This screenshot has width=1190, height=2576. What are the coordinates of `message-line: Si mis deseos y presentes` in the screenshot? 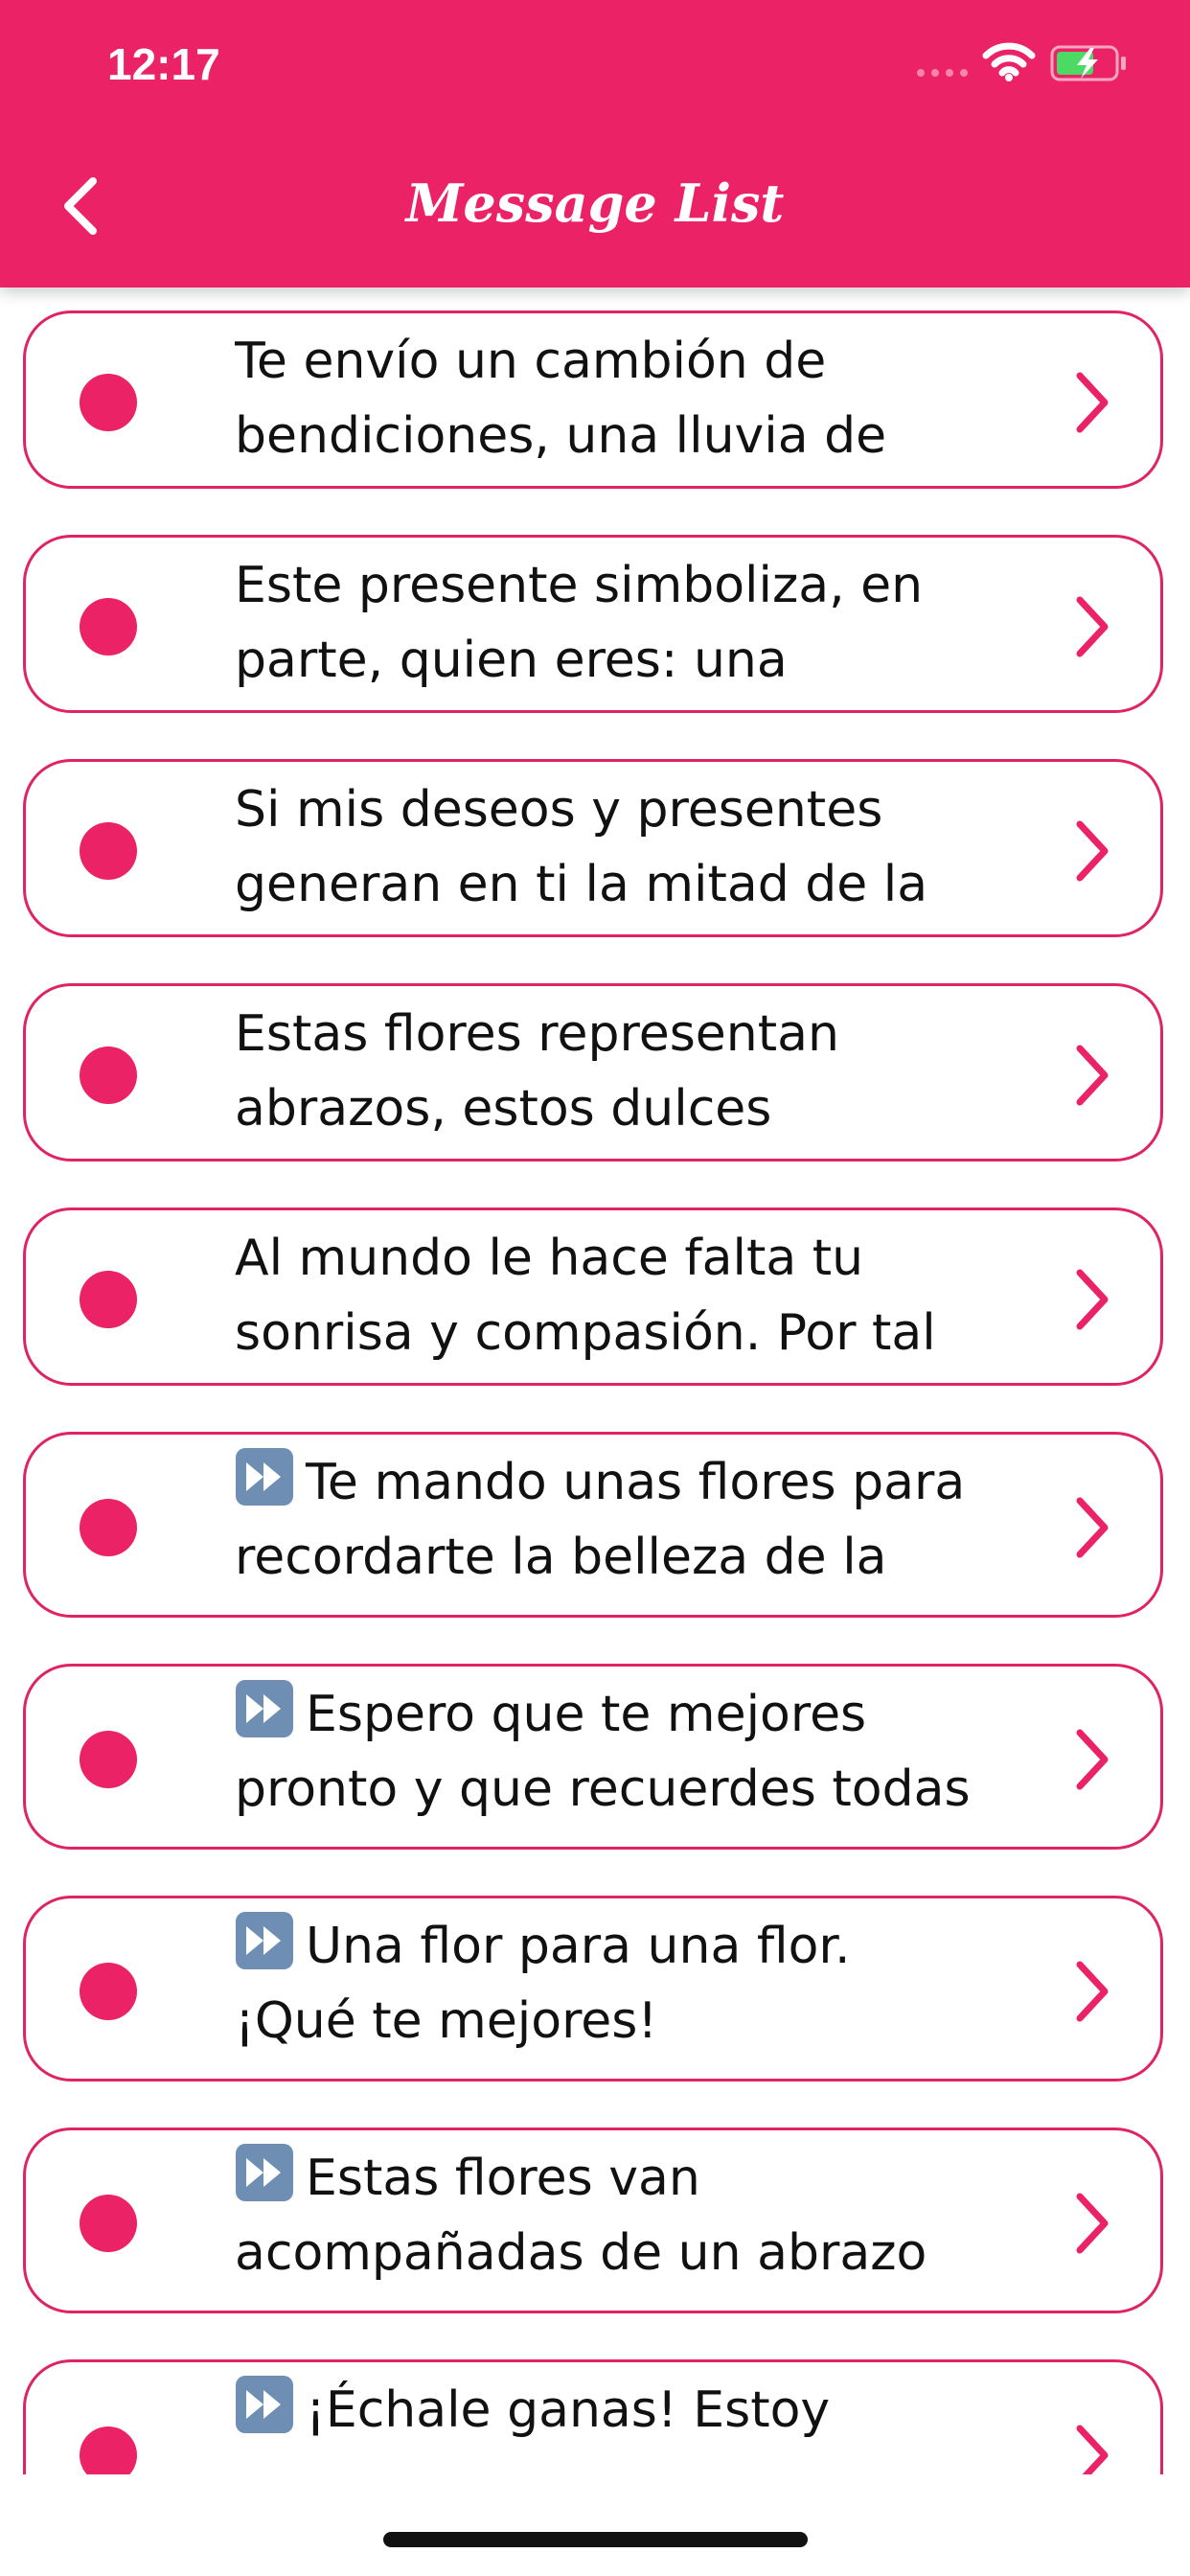 It's located at (642, 809).